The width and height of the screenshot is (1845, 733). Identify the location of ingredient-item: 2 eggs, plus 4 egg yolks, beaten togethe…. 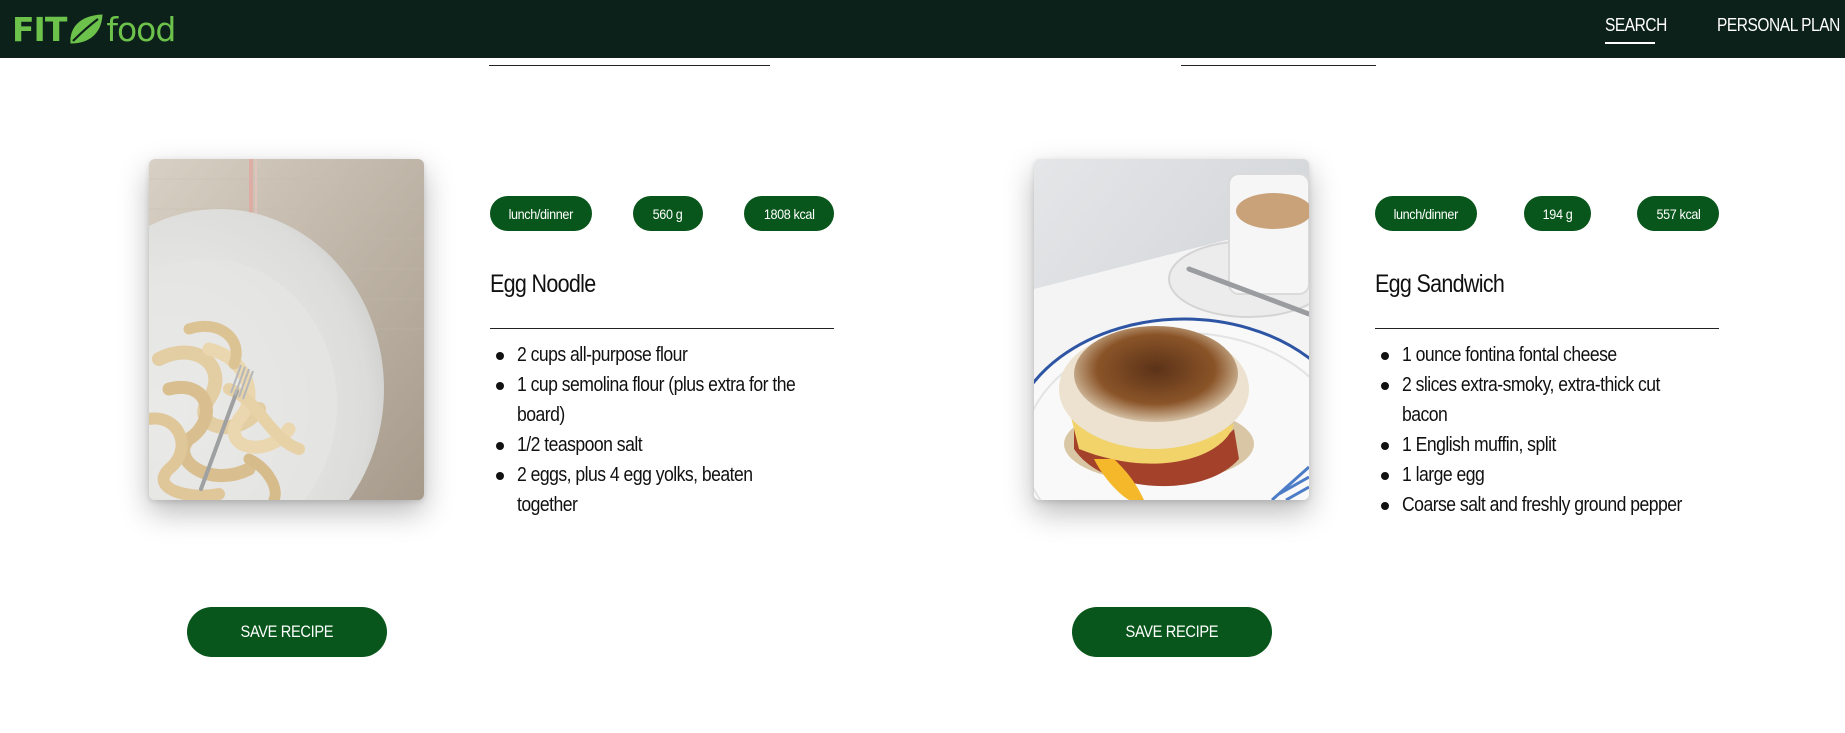
(655, 490).